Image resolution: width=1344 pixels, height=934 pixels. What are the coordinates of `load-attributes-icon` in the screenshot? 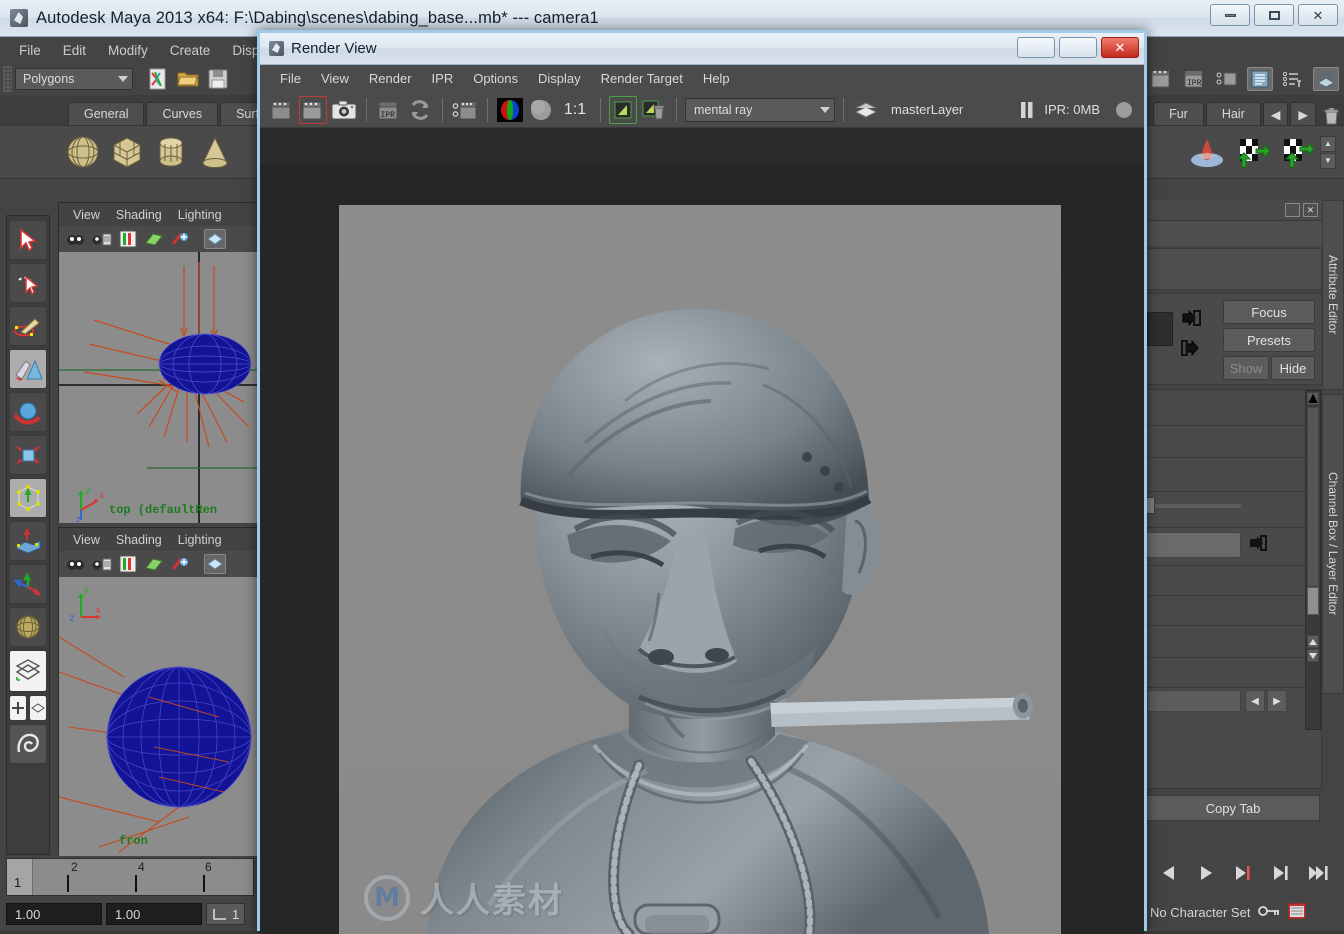 It's located at (1191, 320).